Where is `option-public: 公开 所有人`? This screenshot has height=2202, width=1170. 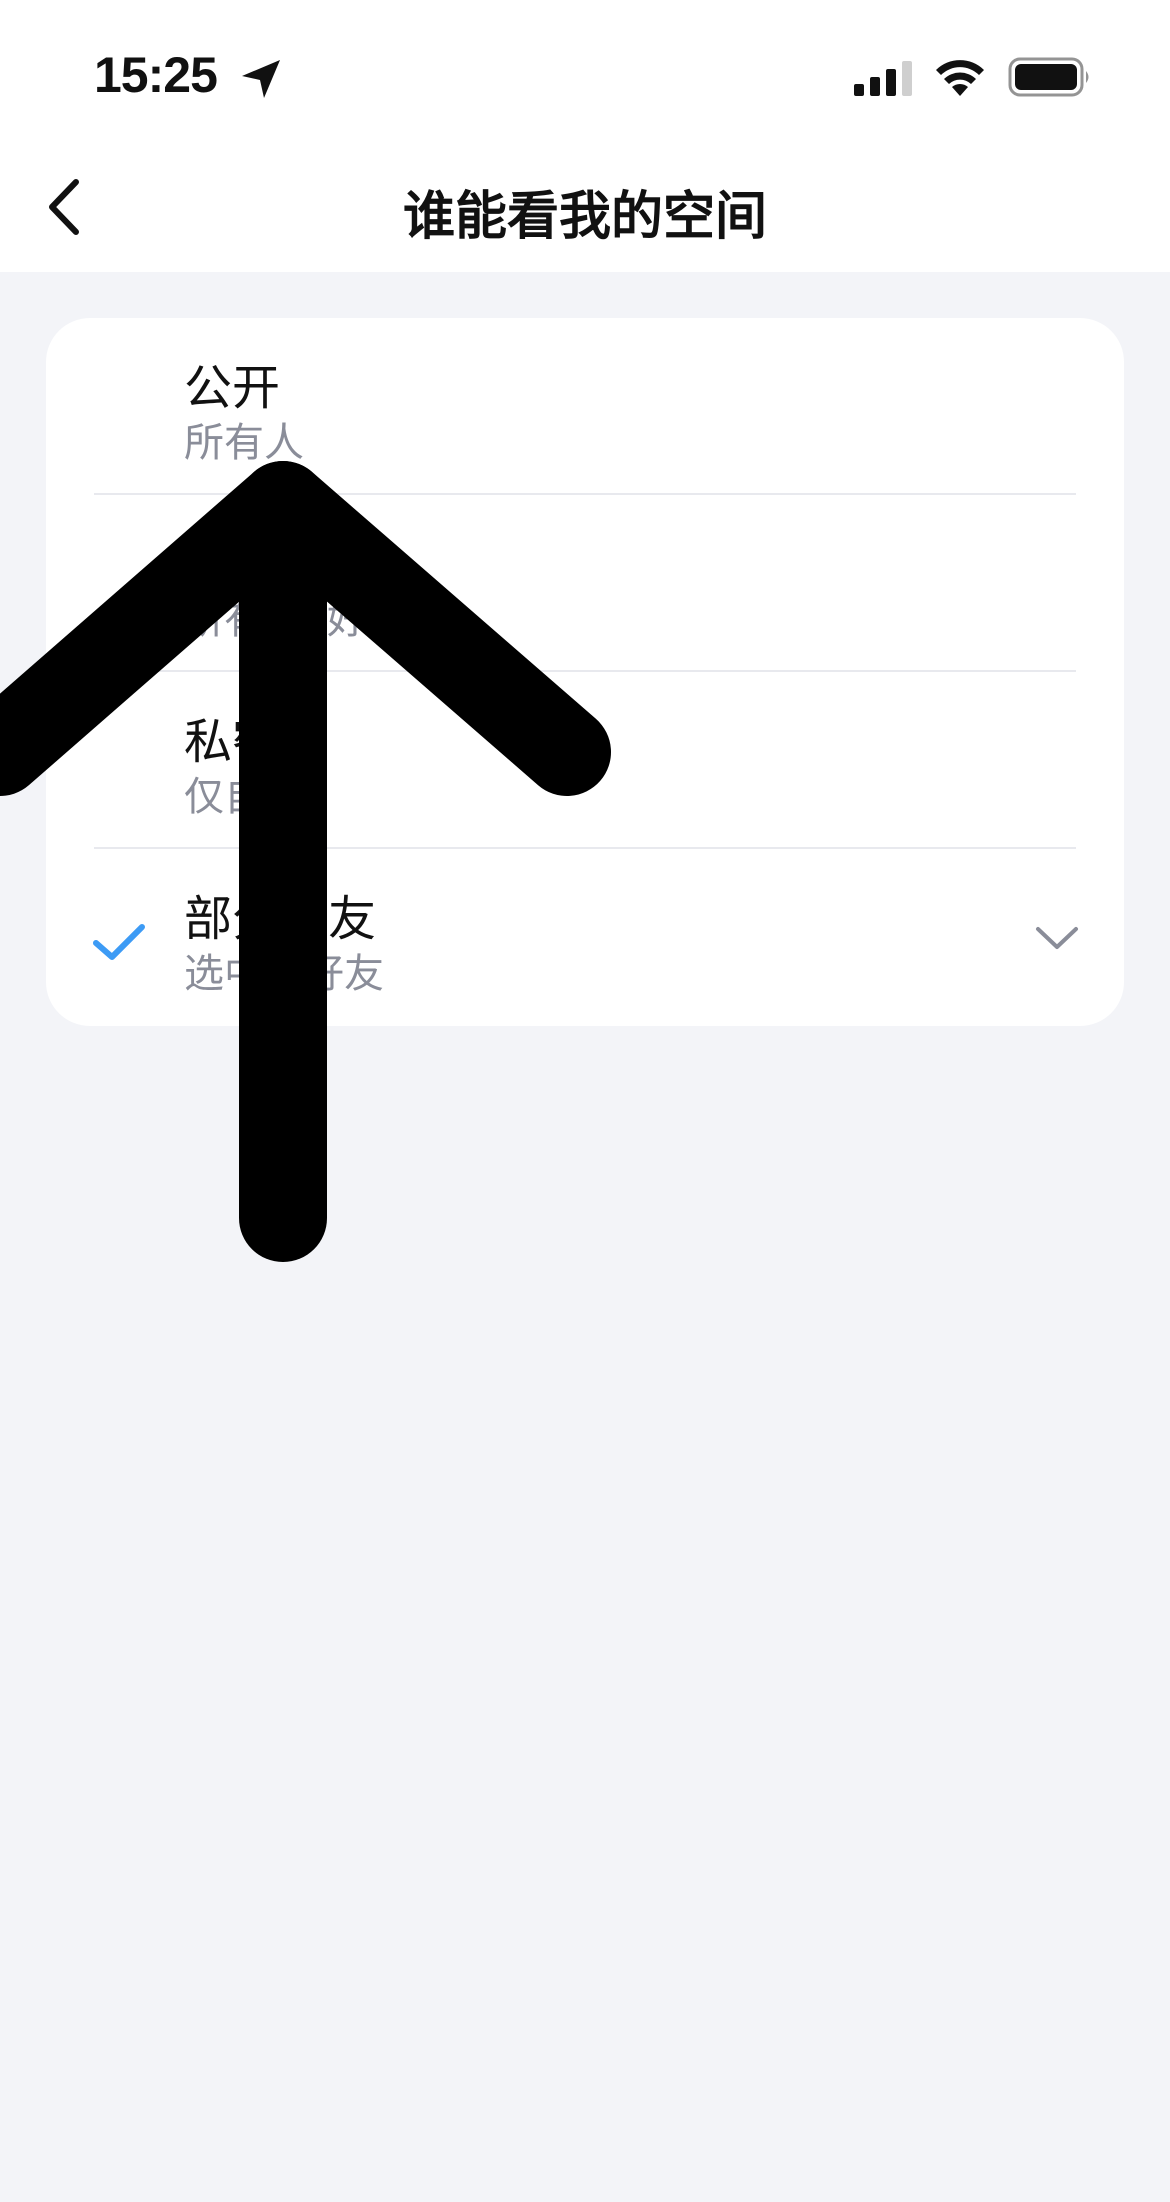 option-public: 公开 所有人 is located at coordinates (585, 406).